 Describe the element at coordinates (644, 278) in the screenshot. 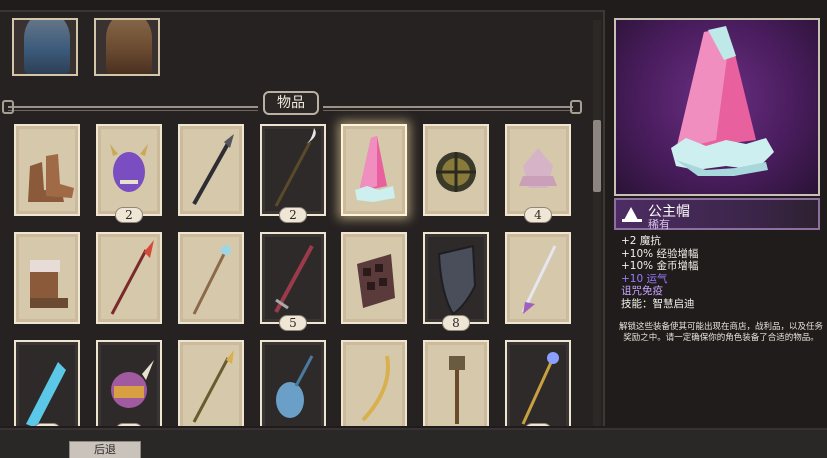

I see `stat-line: +10 运气` at that location.